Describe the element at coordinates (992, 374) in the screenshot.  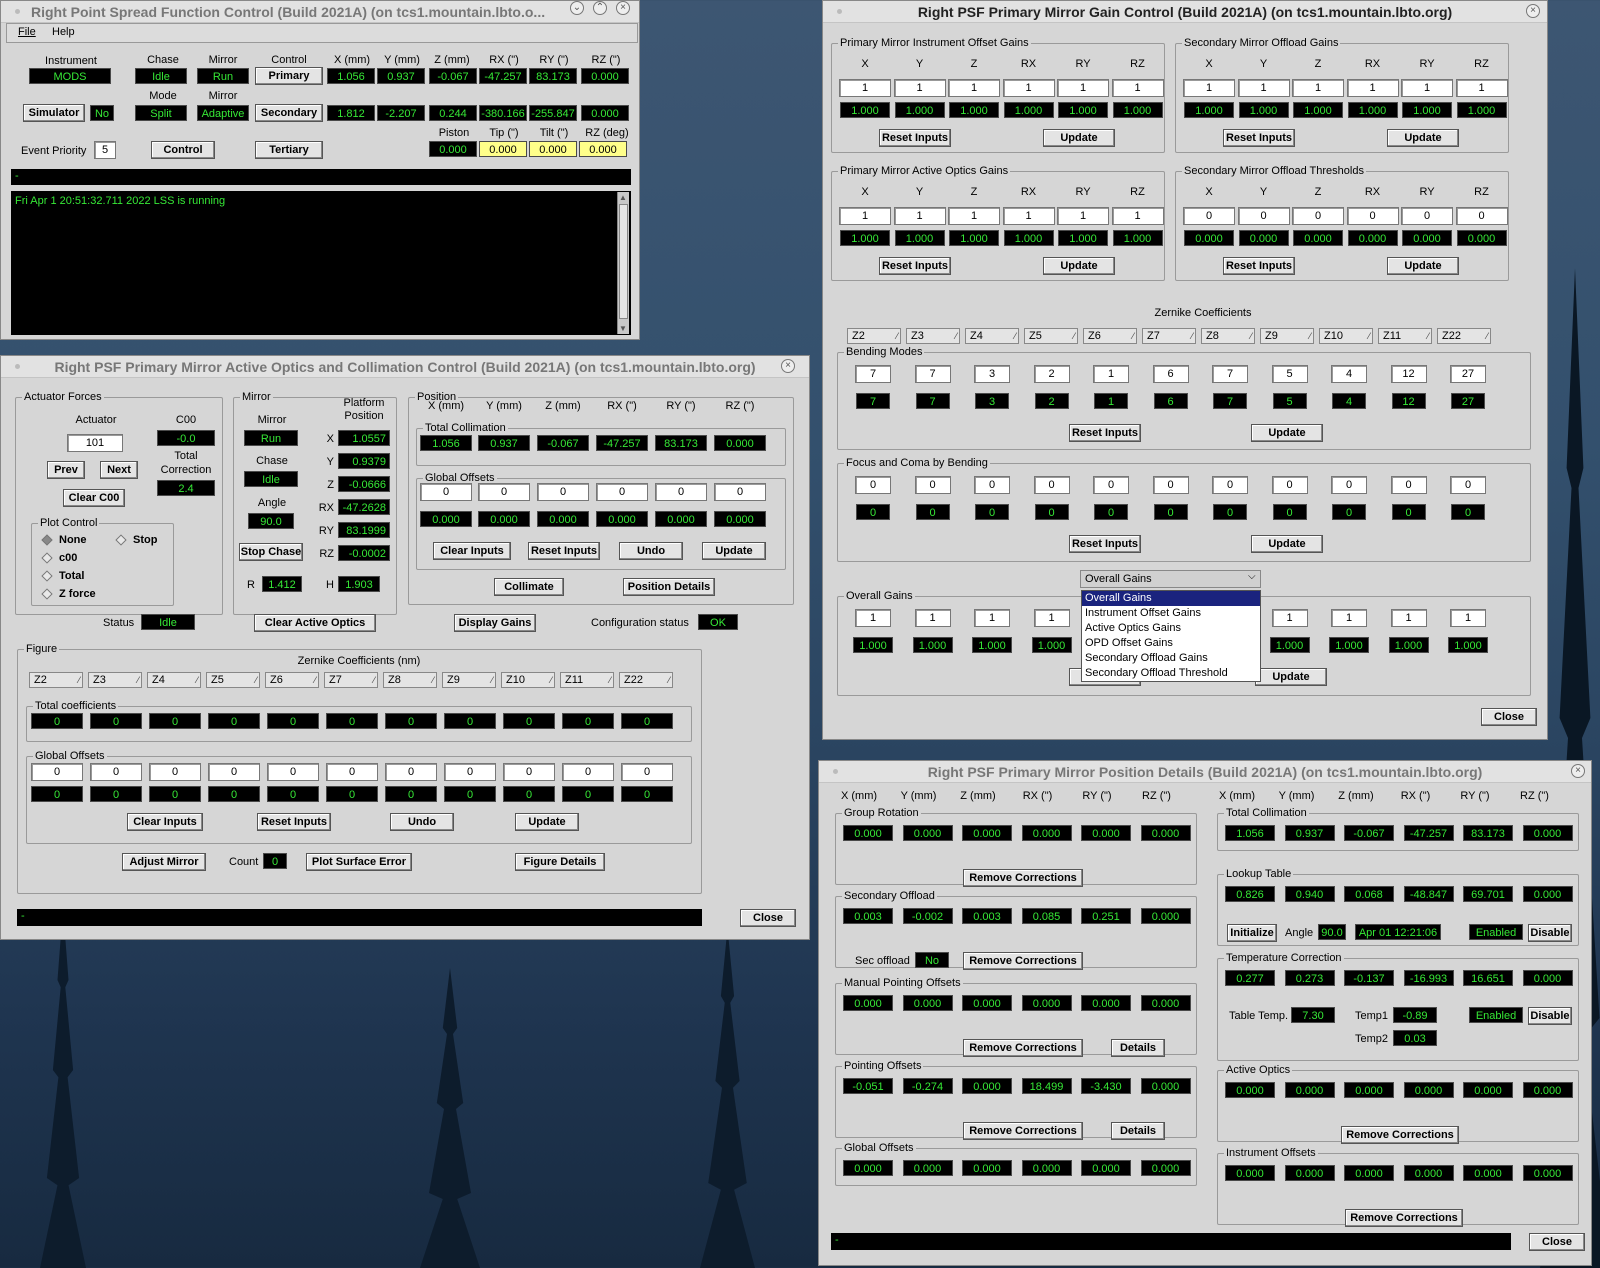
I see `bending-input: 3` at that location.